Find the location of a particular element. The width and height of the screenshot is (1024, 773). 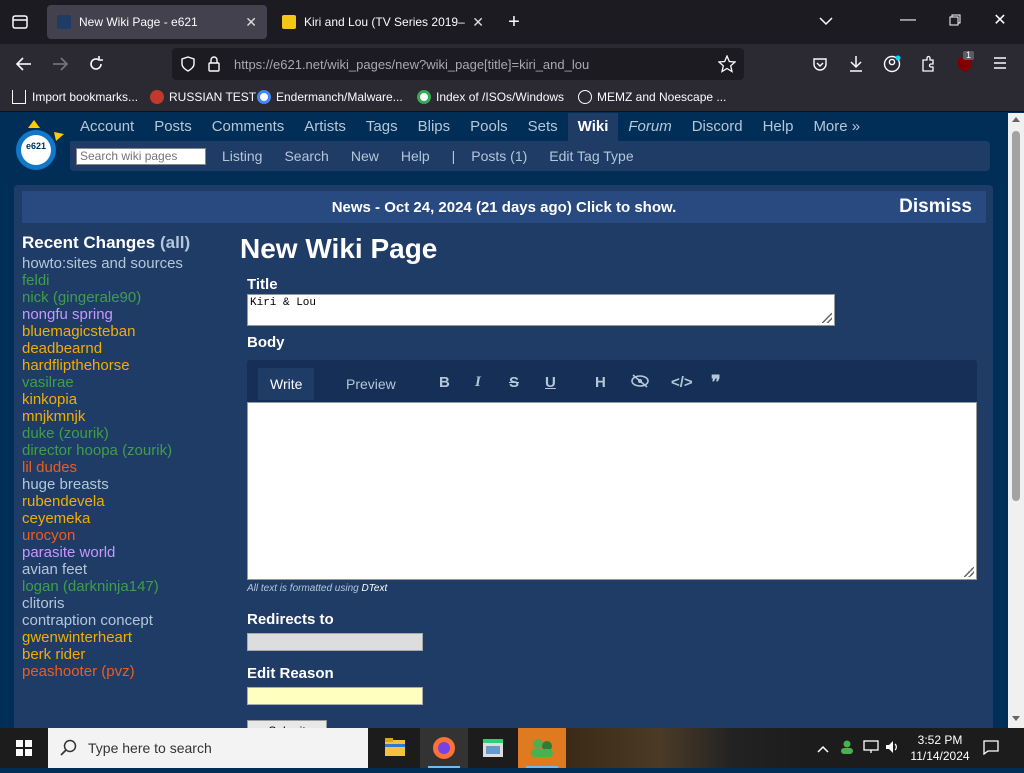

e621-logo: e621 is located at coordinates (40, 147).